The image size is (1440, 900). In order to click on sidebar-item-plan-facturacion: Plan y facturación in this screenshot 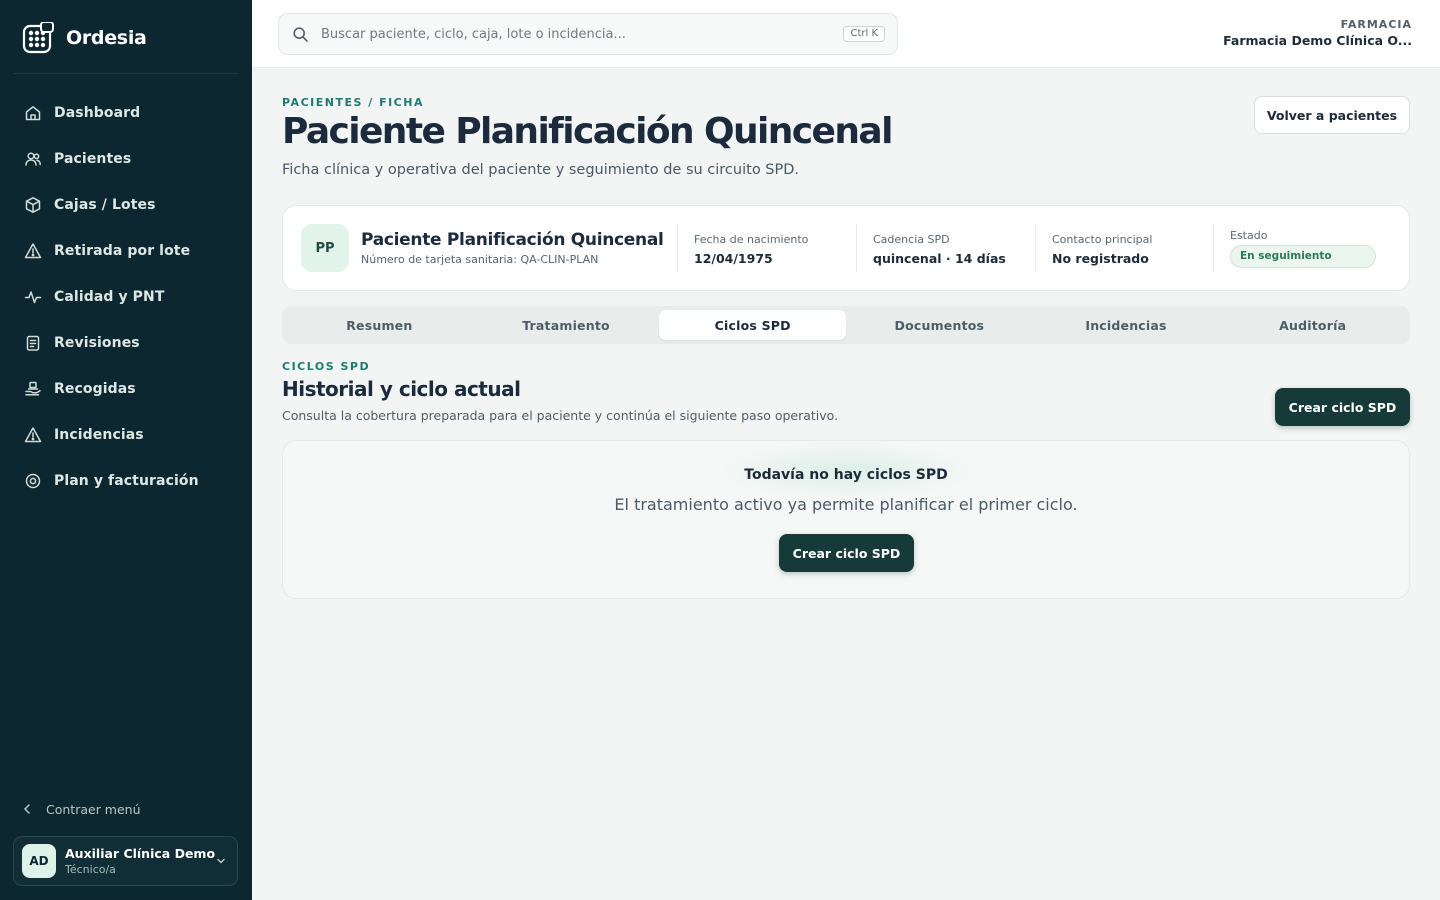, I will do `click(126, 481)`.